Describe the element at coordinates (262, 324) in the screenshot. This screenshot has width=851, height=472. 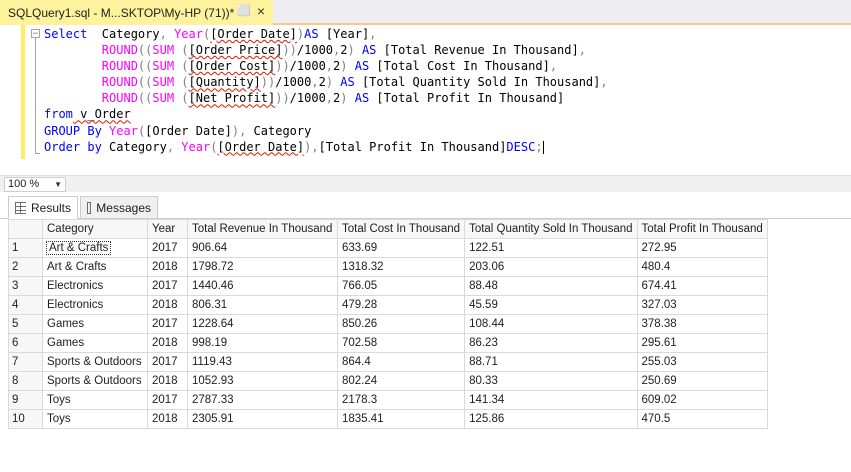
I see `cell-total-revenue: 1228.64` at that location.